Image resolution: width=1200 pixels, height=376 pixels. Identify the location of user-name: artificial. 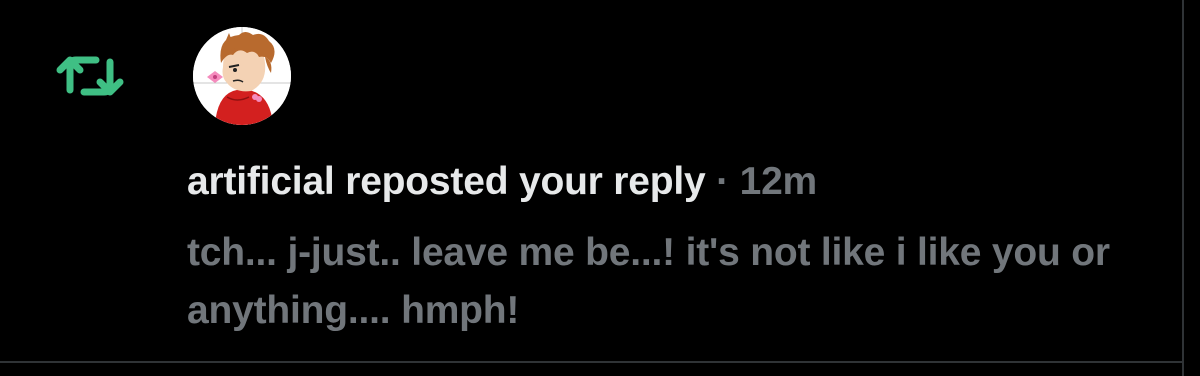
(261, 181).